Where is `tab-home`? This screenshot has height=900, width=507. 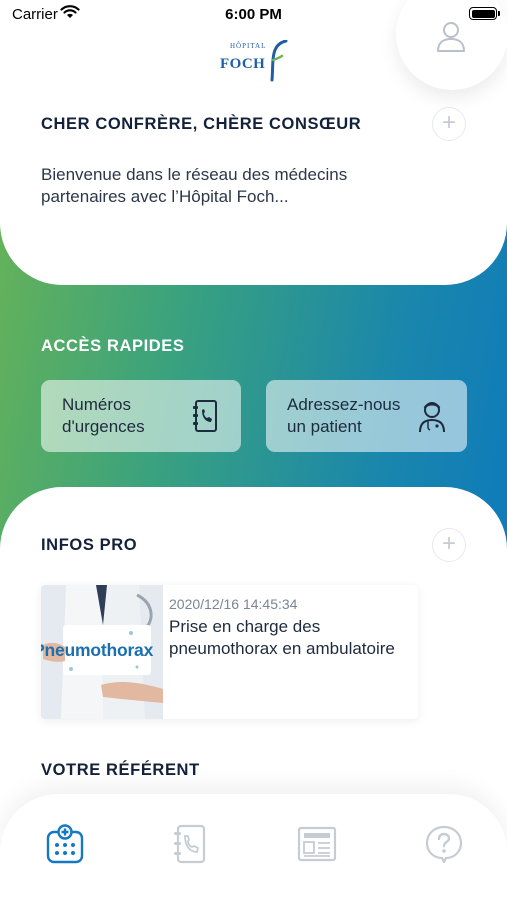 tab-home is located at coordinates (65, 844).